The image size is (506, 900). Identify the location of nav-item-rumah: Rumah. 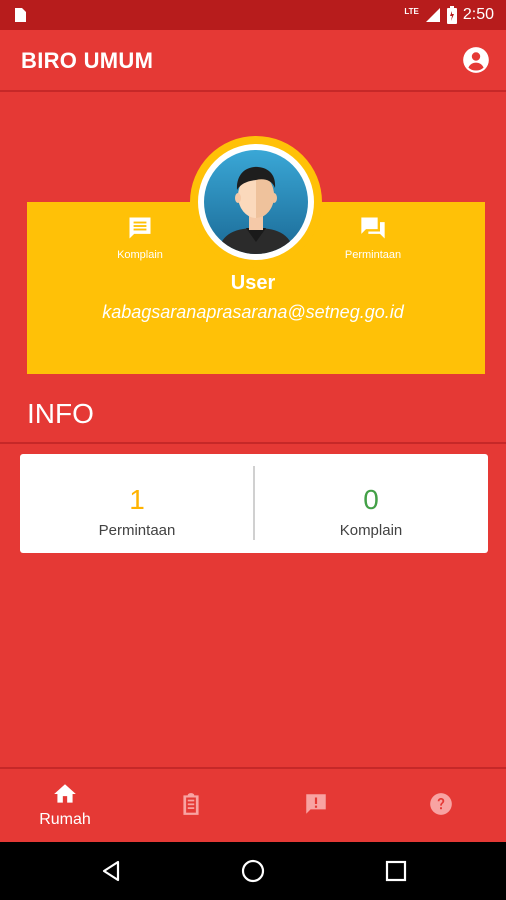
(65, 805).